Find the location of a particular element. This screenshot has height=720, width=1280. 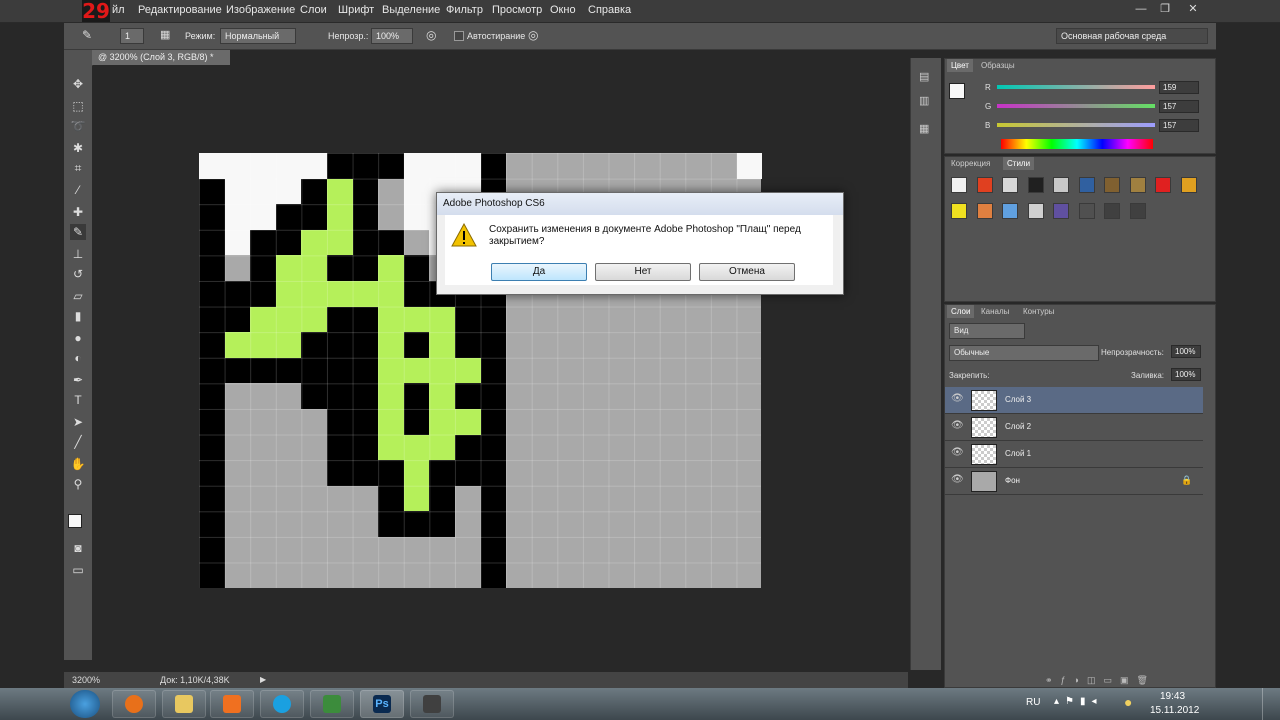

brush-size-picker: 1 is located at coordinates (132, 36).